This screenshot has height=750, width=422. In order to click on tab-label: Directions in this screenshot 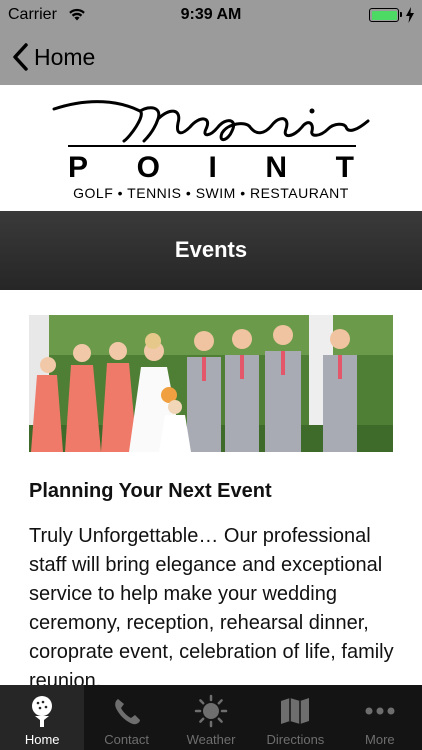, I will do `click(295, 739)`.